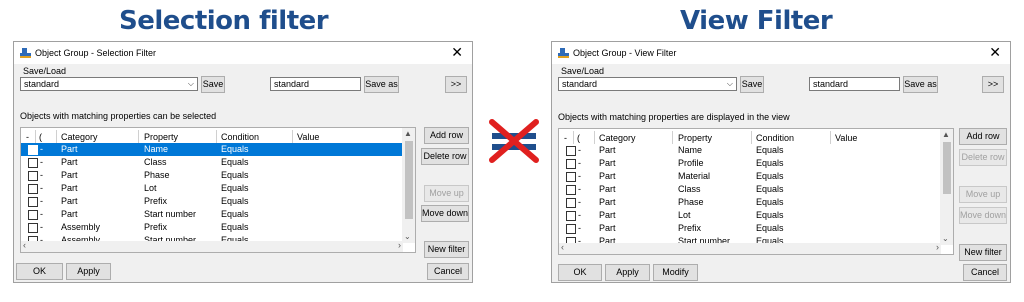 The image size is (1024, 302). What do you see at coordinates (381, 84) in the screenshot?
I see `save-as-button: Save as` at bounding box center [381, 84].